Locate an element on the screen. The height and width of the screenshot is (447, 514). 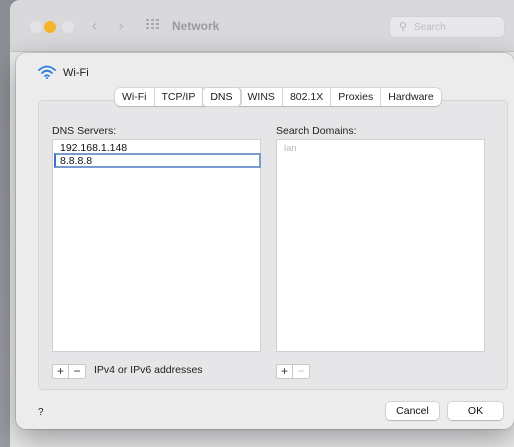
search-domain-add-remove-control: + − is located at coordinates (293, 371).